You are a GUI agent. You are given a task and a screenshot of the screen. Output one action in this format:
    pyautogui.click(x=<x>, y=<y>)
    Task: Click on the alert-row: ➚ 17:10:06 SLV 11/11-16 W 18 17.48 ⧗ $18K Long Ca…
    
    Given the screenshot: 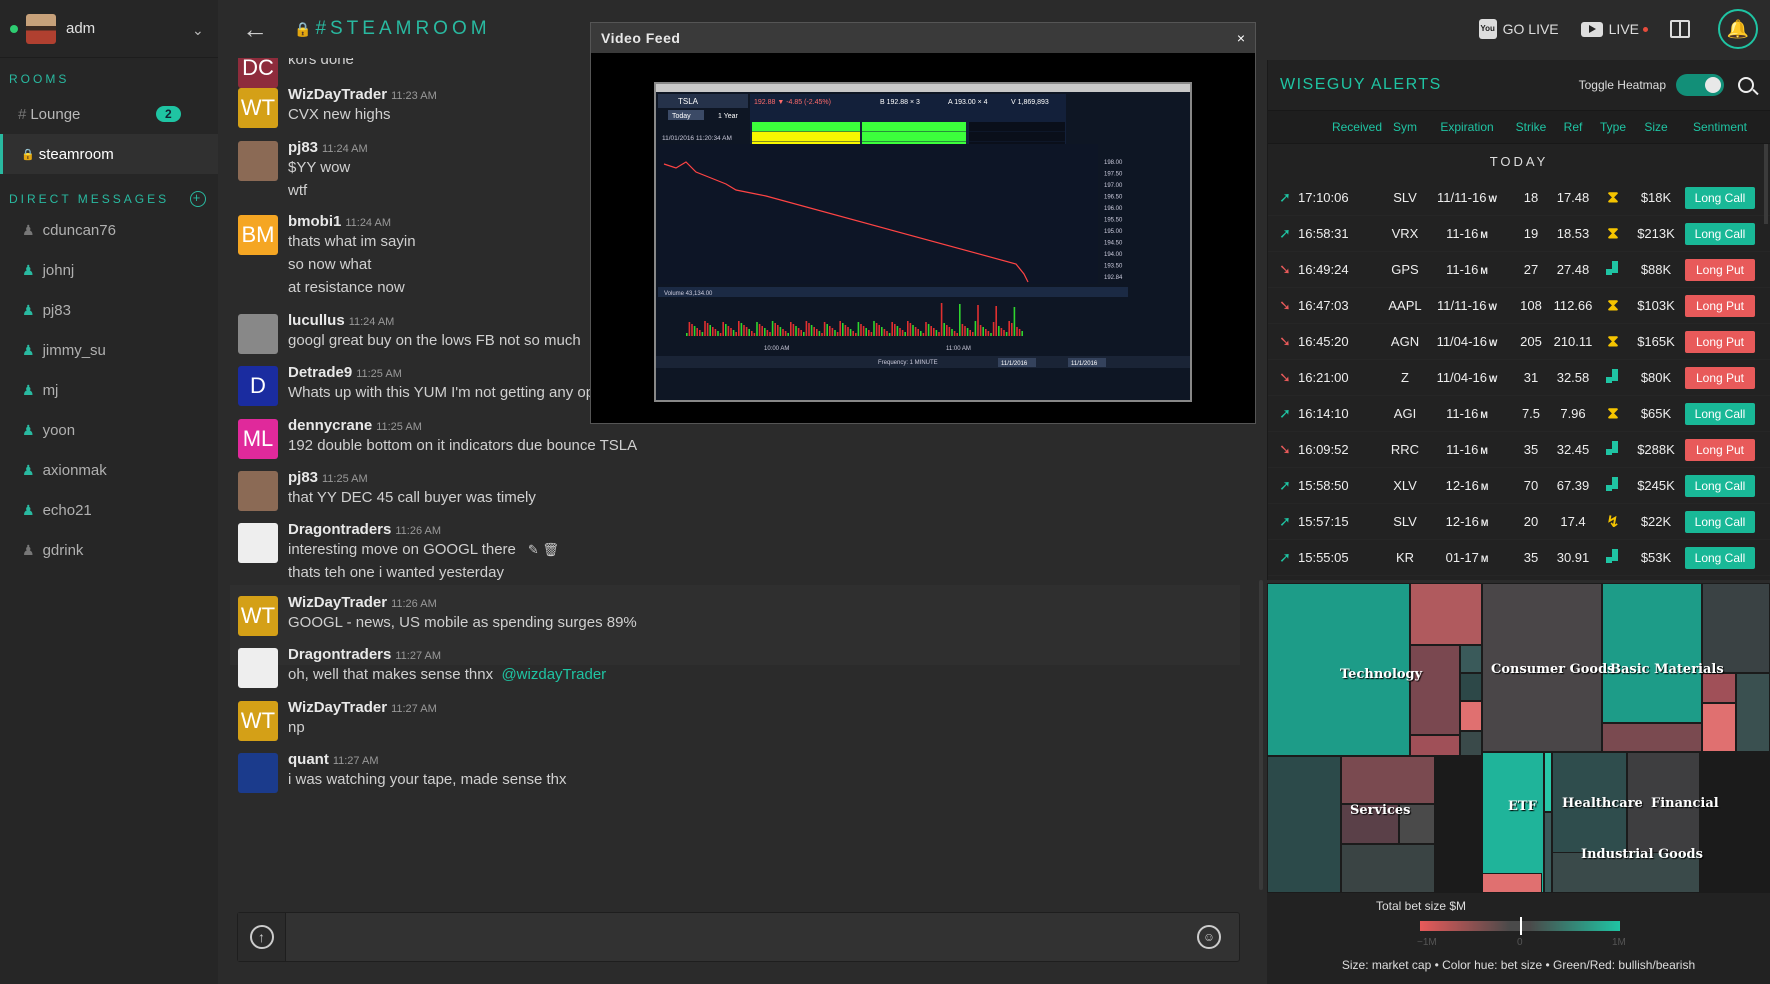 What is the action you would take?
    pyautogui.click(x=1519, y=198)
    